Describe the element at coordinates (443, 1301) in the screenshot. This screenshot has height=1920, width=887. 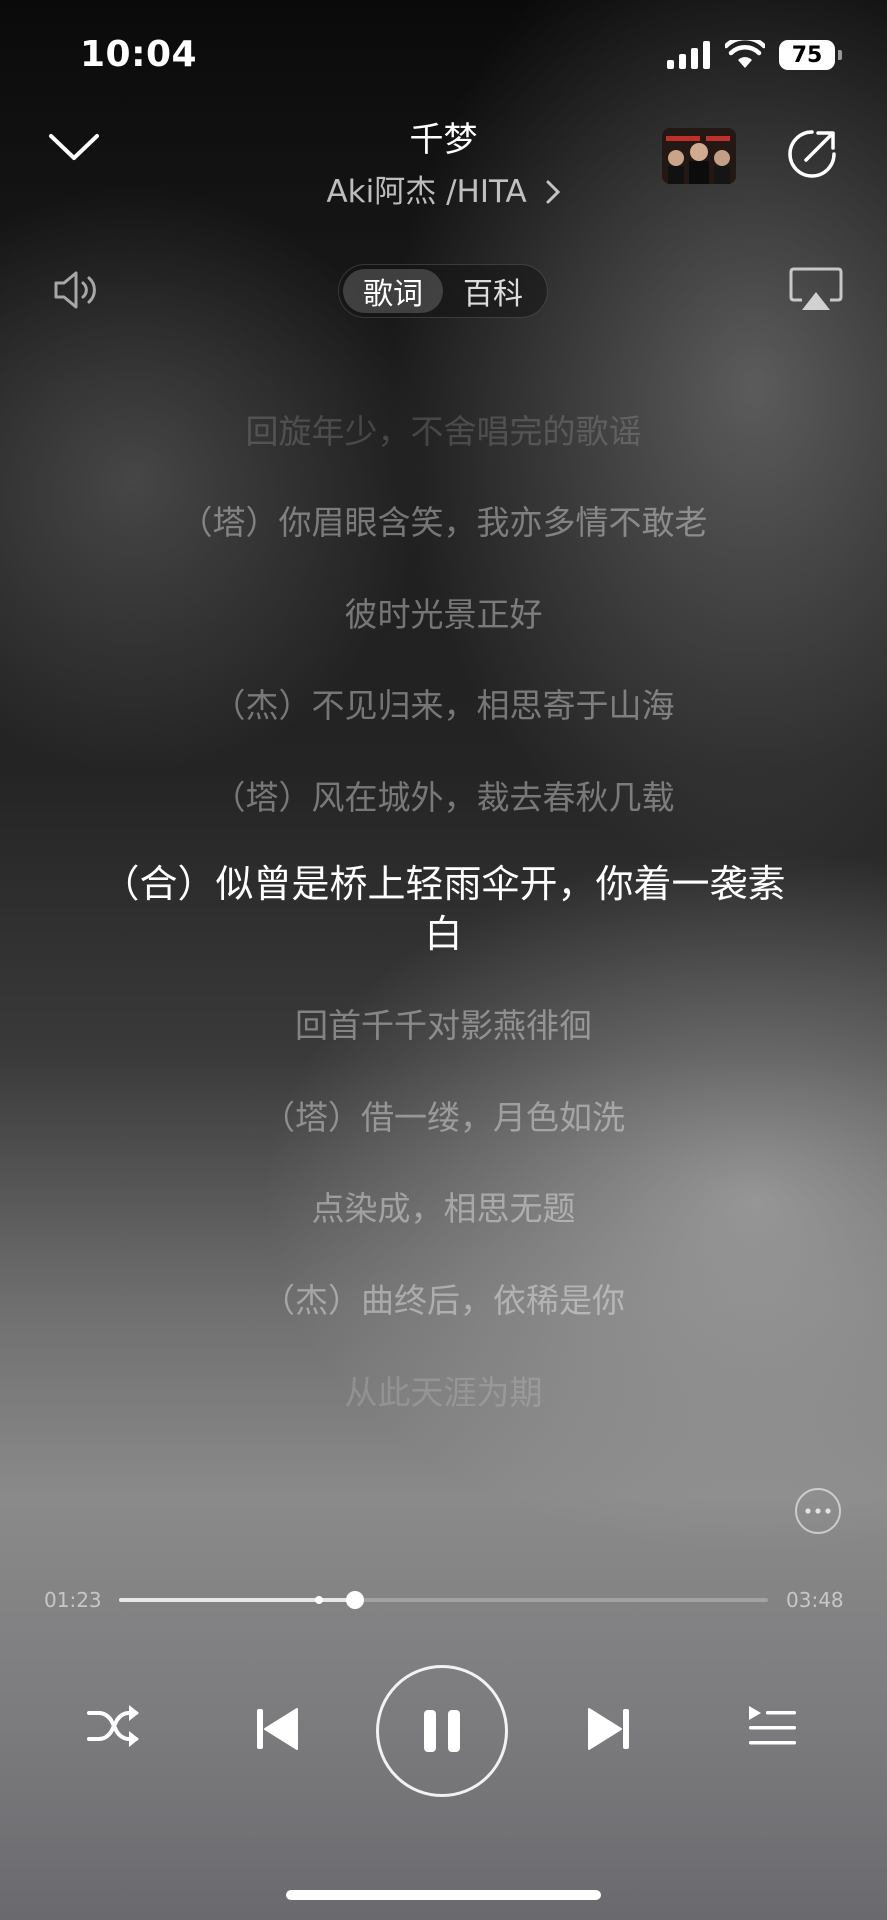
I see `lyric-line: （杰）曲终后，依稀是你` at that location.